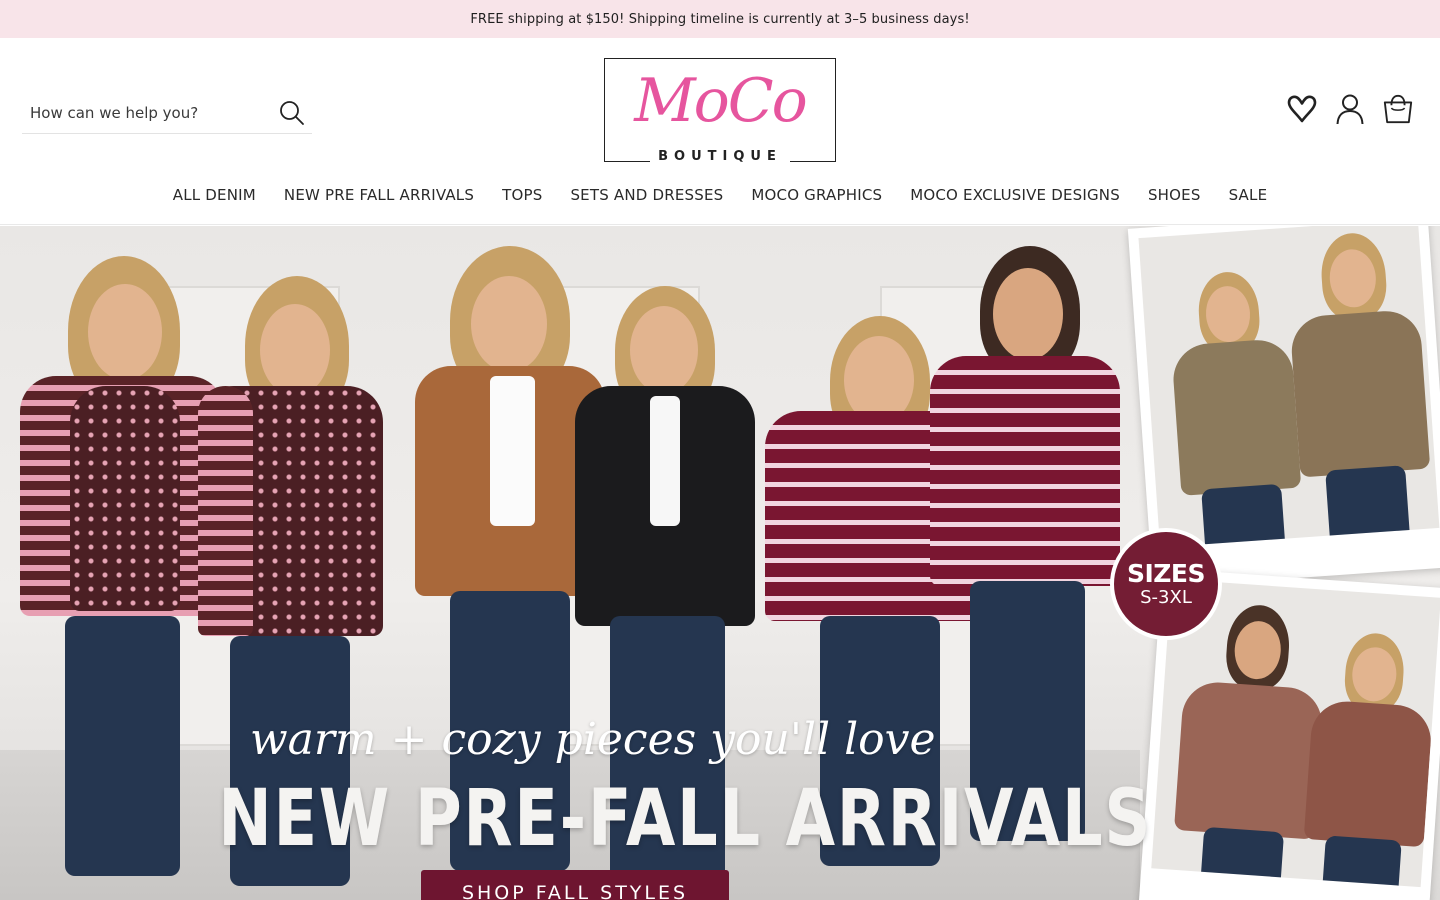  Describe the element at coordinates (1174, 198) in the screenshot. I see `nav-item-shoes: SHOES` at that location.